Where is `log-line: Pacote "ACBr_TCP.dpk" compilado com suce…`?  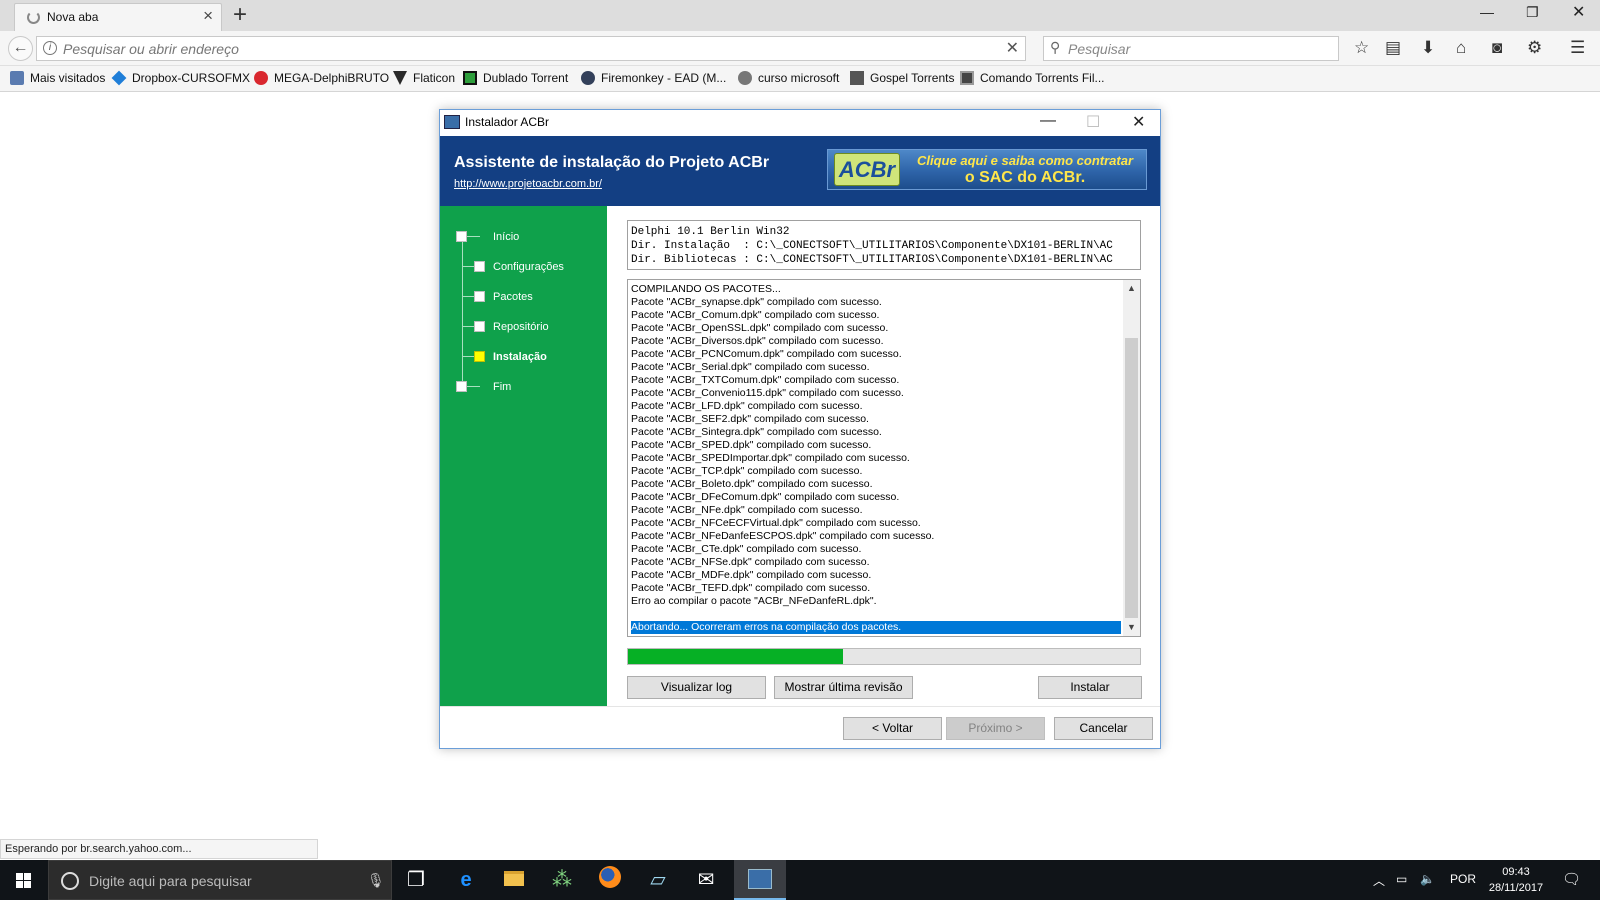
log-line: Pacote "ACBr_TCP.dpk" compilado com suce… is located at coordinates (747, 471).